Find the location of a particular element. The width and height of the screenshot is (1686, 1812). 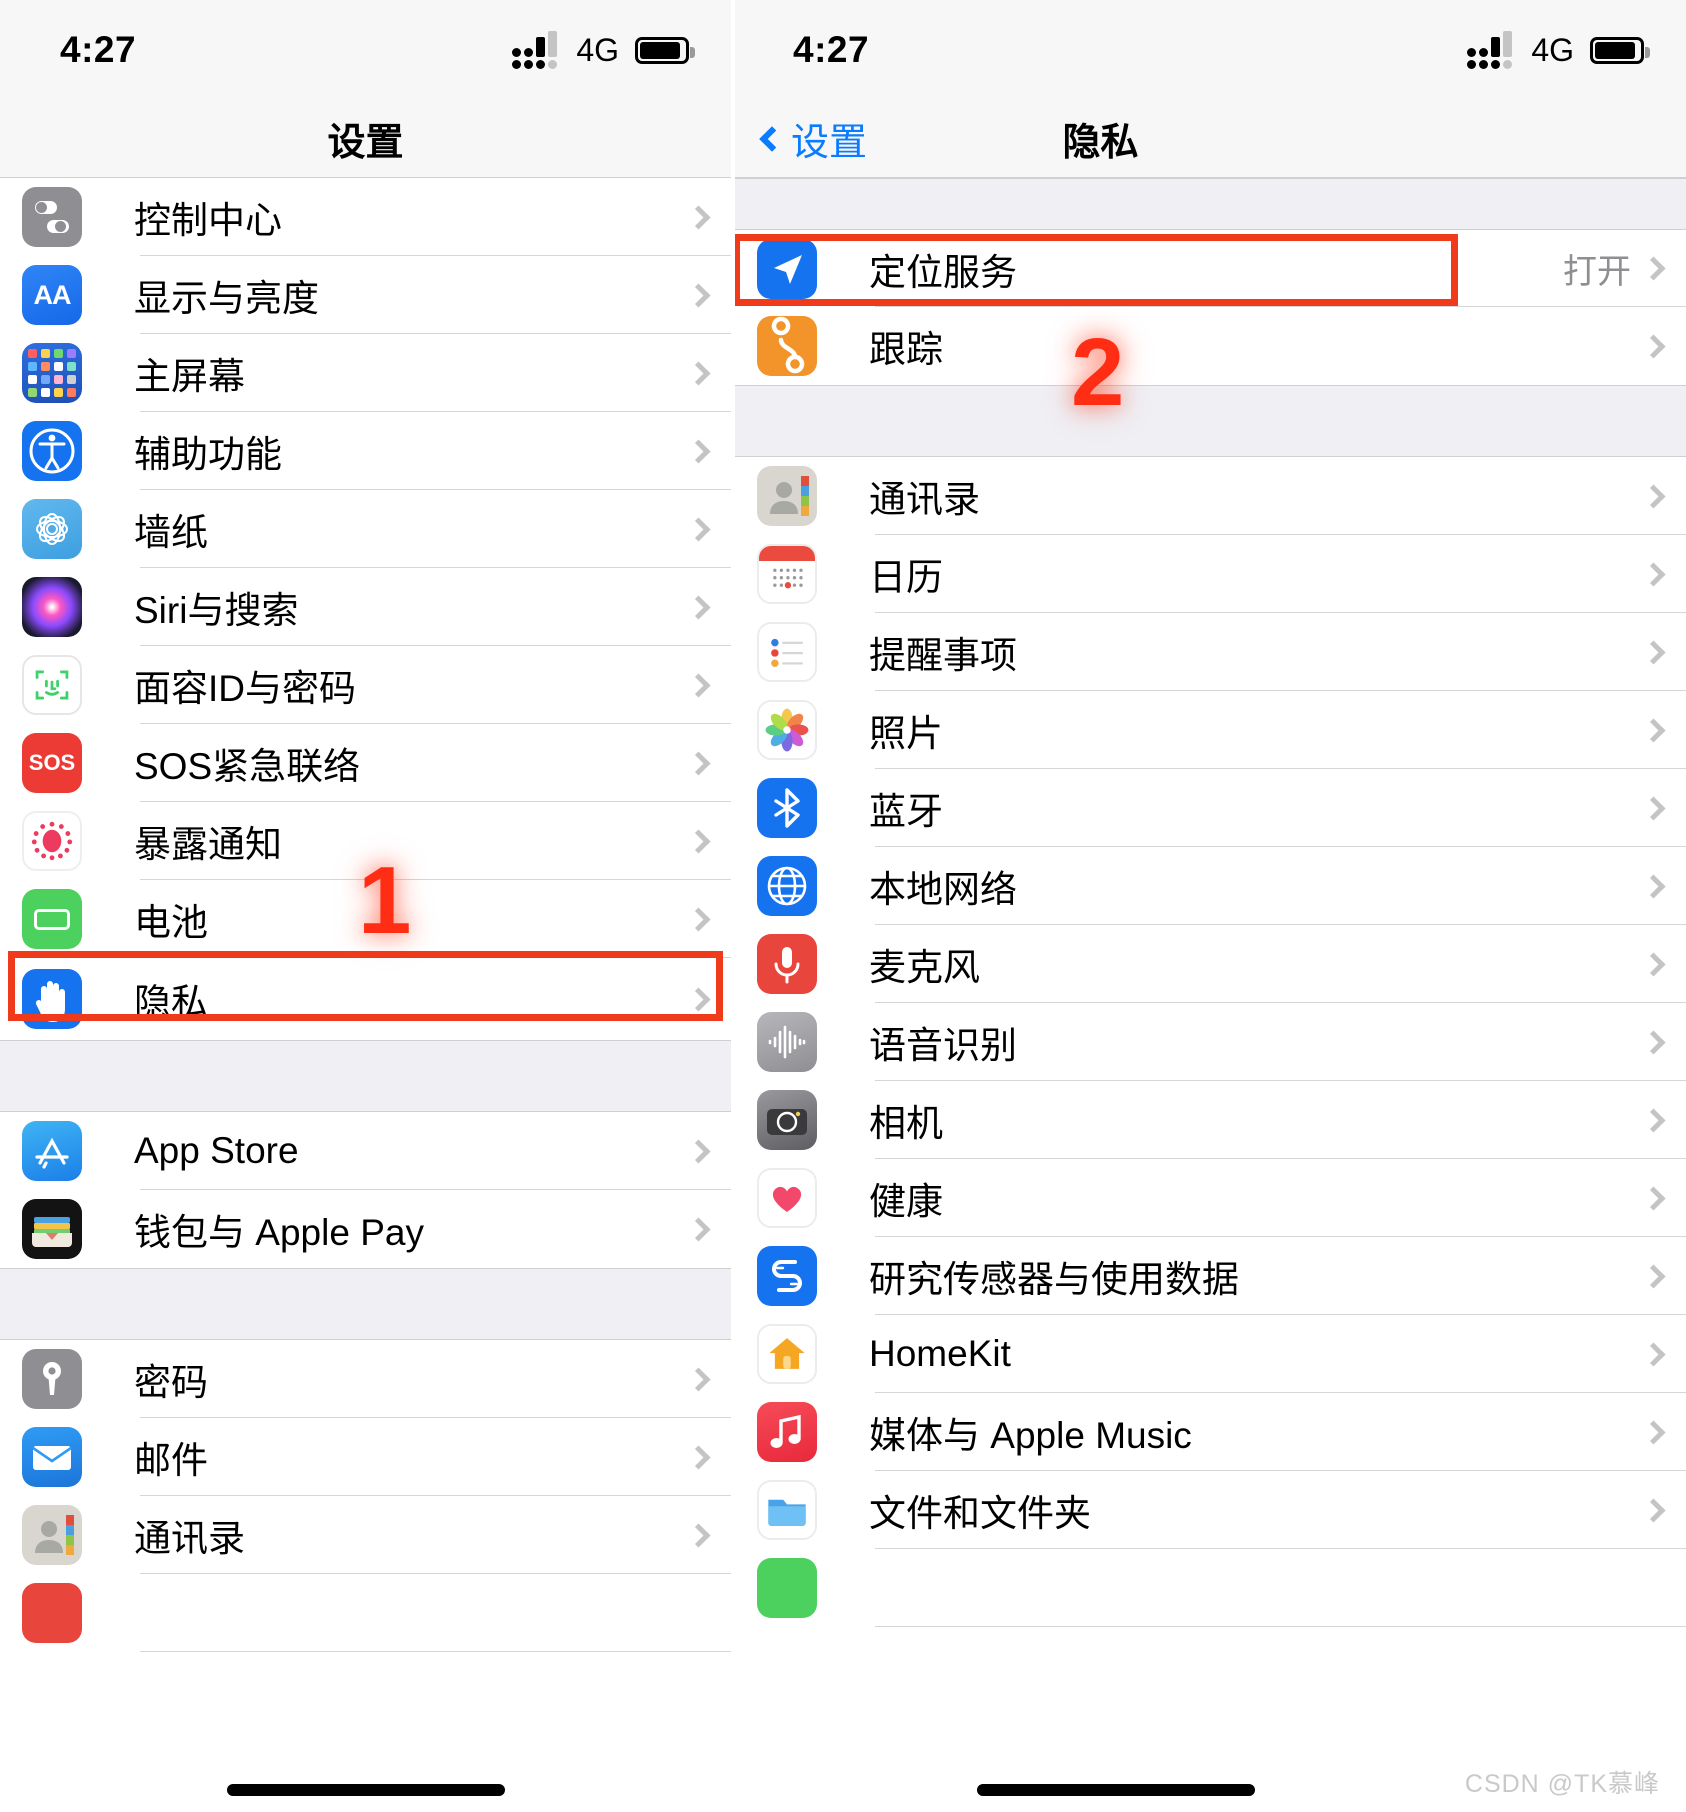

battery-icon is located at coordinates (1620, 50).